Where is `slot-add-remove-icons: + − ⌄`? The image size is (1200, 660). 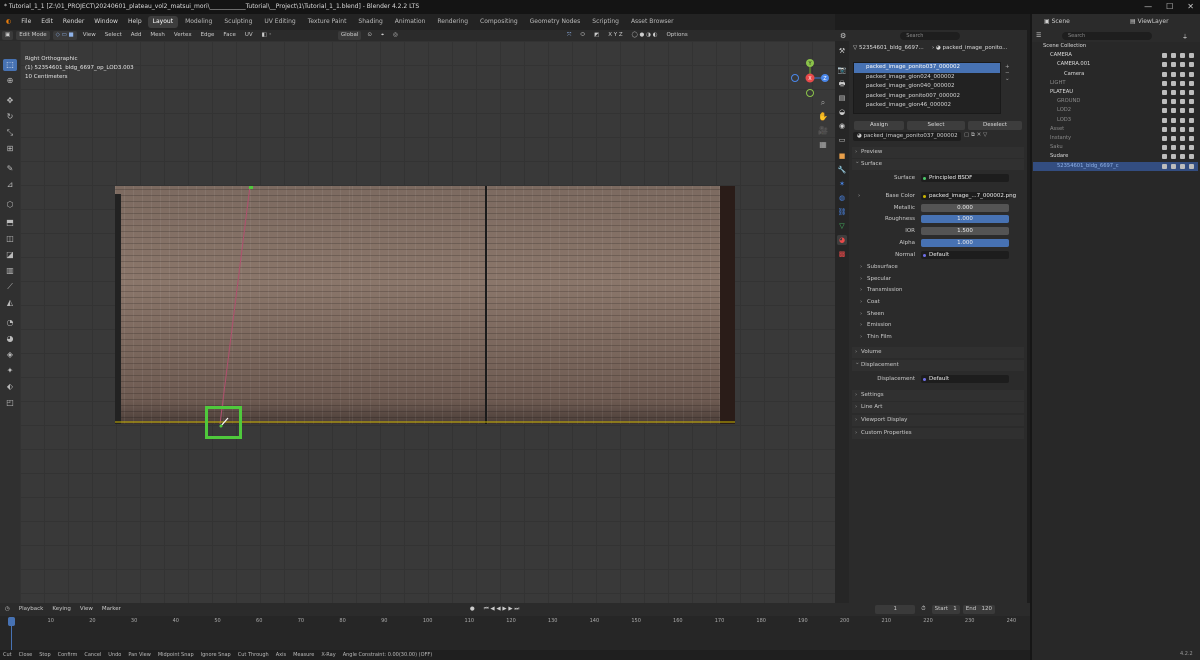 slot-add-remove-icons: + − ⌄ is located at coordinates (1007, 73).